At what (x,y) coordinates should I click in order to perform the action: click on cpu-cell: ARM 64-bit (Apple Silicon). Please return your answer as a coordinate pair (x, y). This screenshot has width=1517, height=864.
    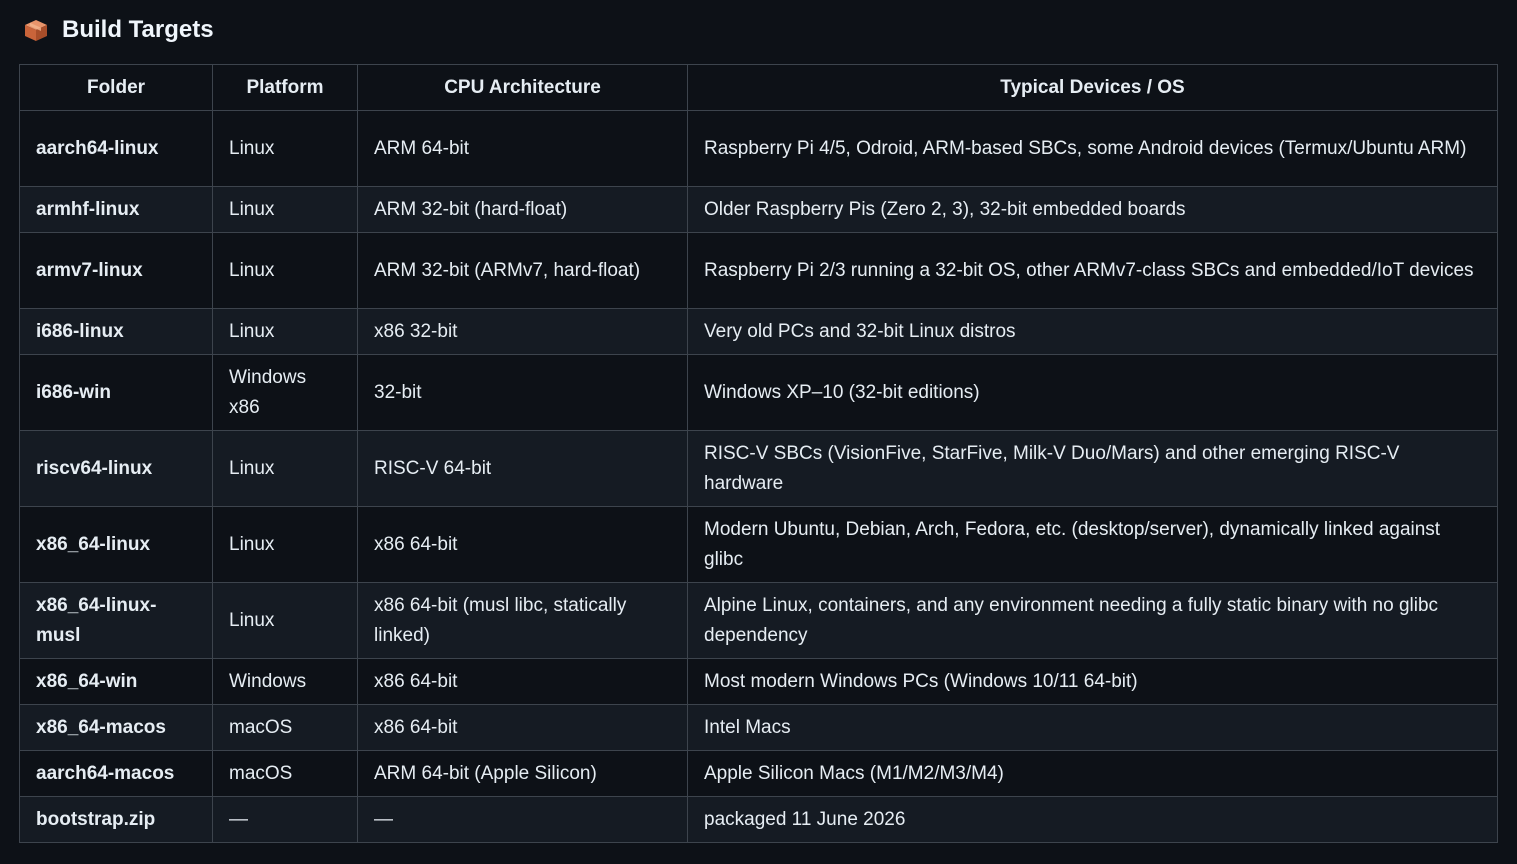
    Looking at the image, I should click on (522, 773).